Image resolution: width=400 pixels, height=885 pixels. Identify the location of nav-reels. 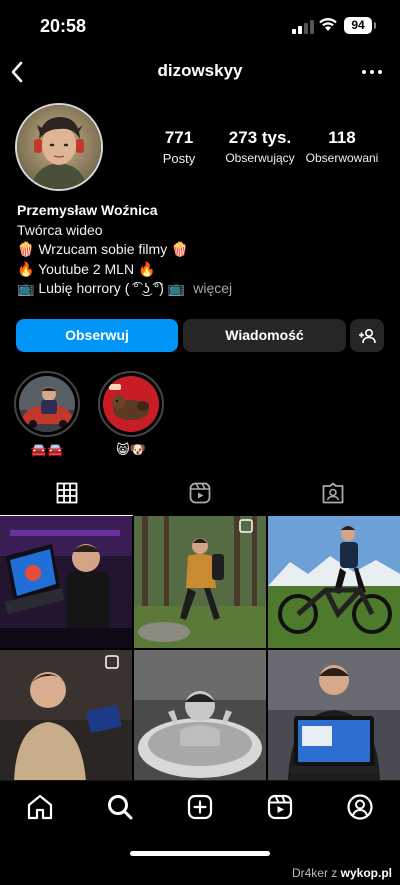
(280, 807).